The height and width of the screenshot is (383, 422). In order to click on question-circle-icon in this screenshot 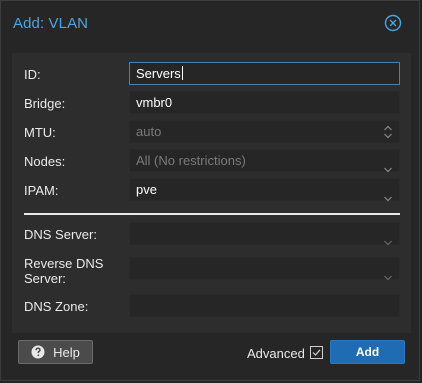, I will do `click(38, 352)`.